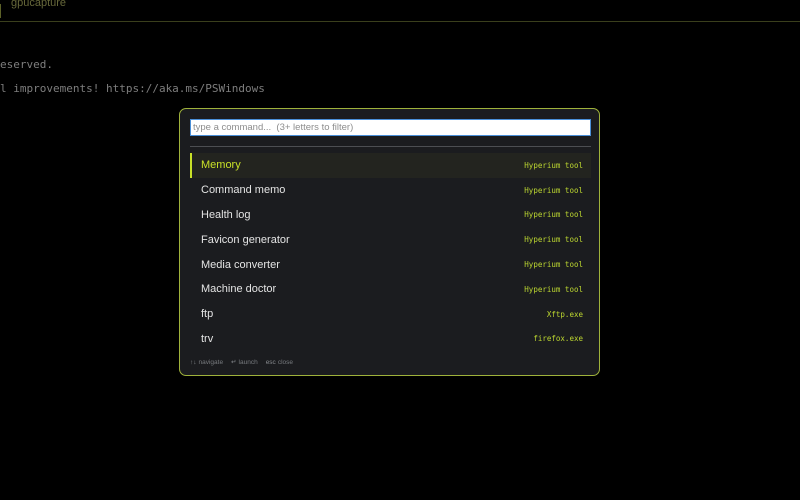 The image size is (800, 500). What do you see at coordinates (390, 314) in the screenshot?
I see `result-item-ftp: ftp Xftp.exe` at bounding box center [390, 314].